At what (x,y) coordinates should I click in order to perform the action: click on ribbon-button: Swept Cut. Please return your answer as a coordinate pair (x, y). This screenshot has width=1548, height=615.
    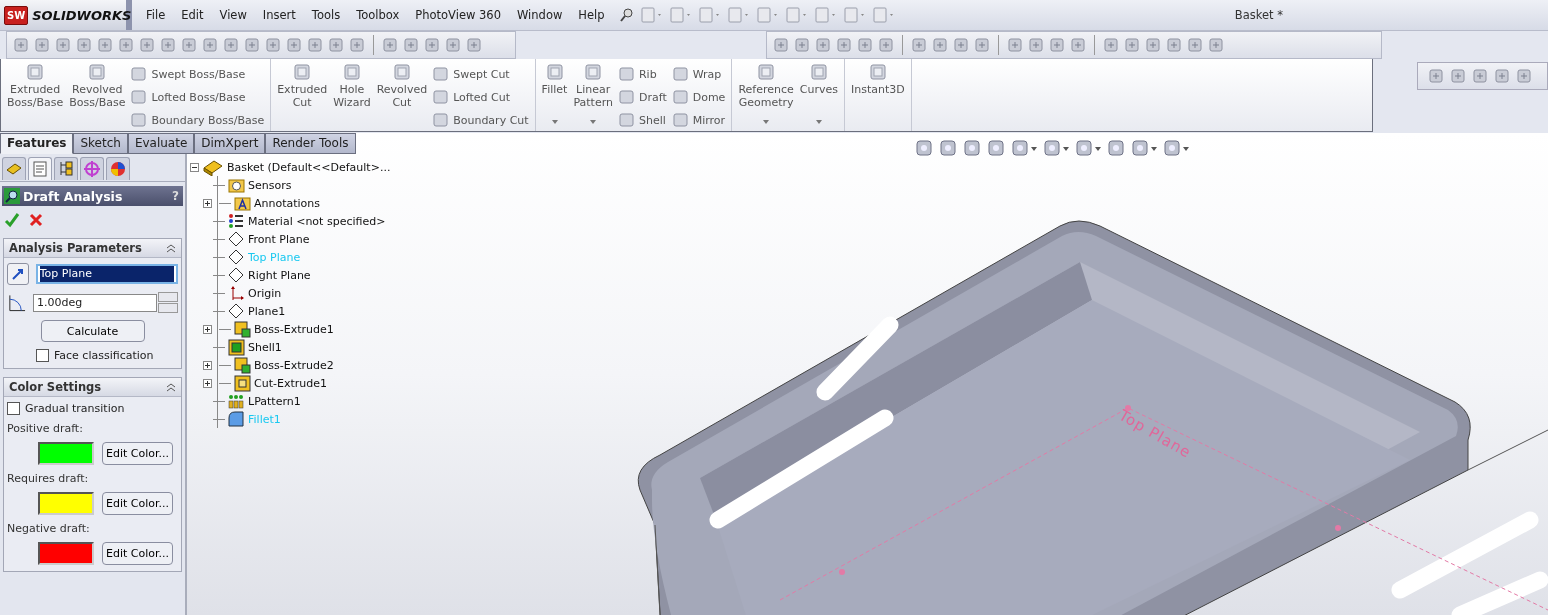
    Looking at the image, I should click on (481, 74).